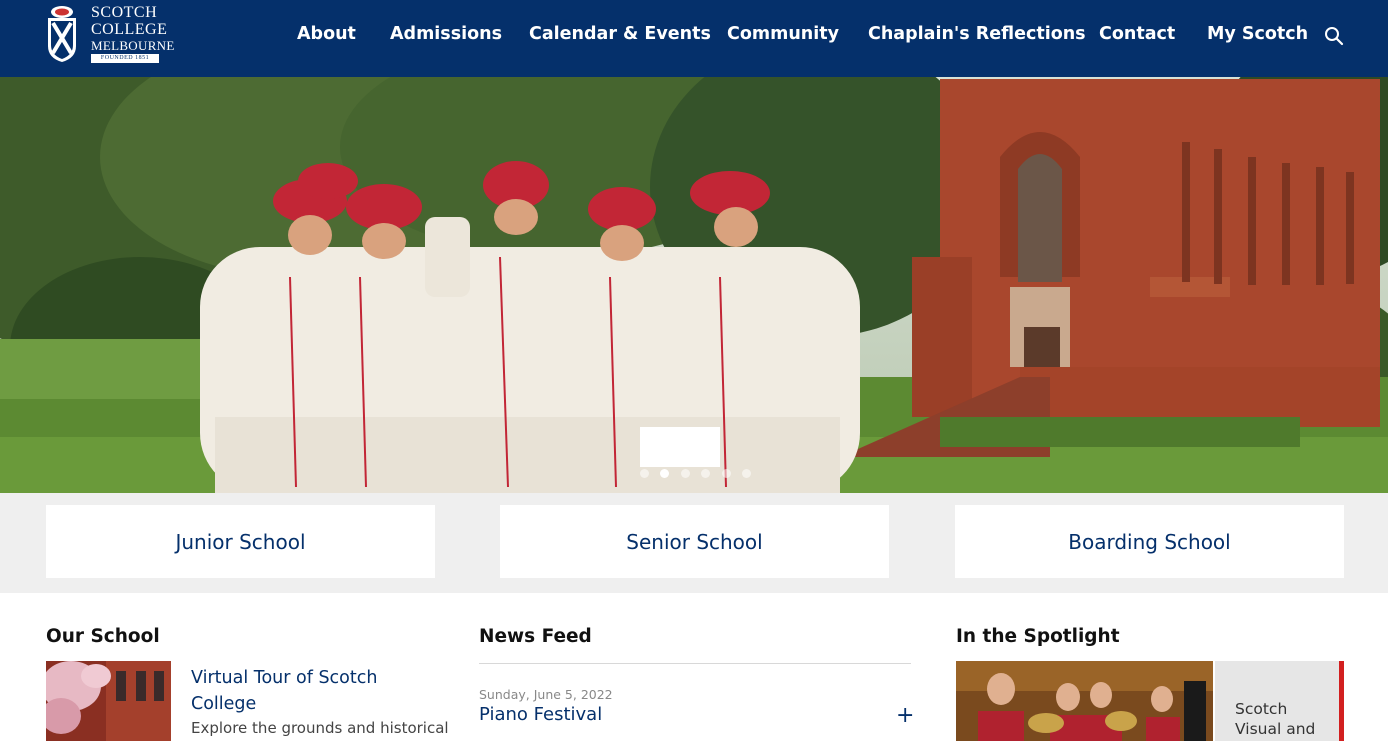 The image size is (1388, 741). What do you see at coordinates (905, 715) in the screenshot?
I see `expand-plus-icon: +` at bounding box center [905, 715].